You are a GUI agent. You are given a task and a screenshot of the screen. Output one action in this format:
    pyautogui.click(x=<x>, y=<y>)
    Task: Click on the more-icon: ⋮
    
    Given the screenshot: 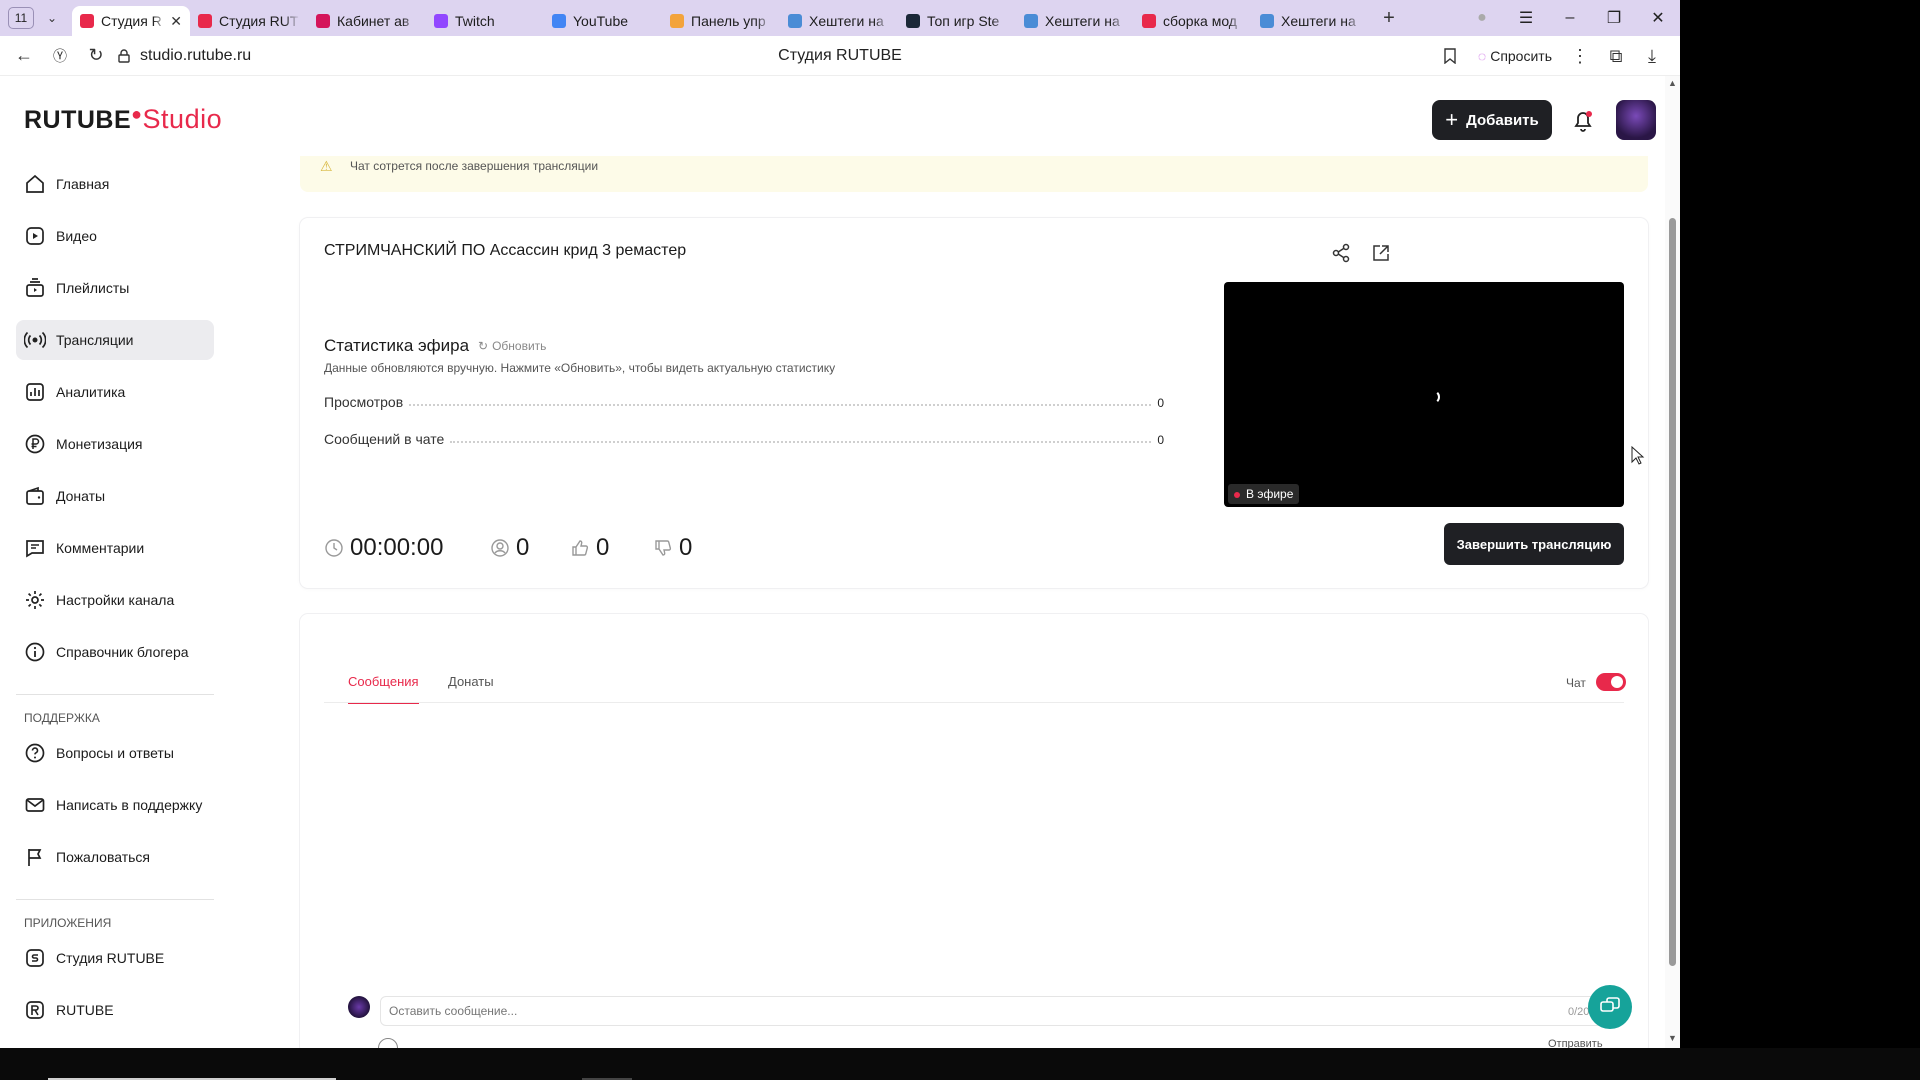 What is the action you would take?
    pyautogui.click(x=1580, y=56)
    